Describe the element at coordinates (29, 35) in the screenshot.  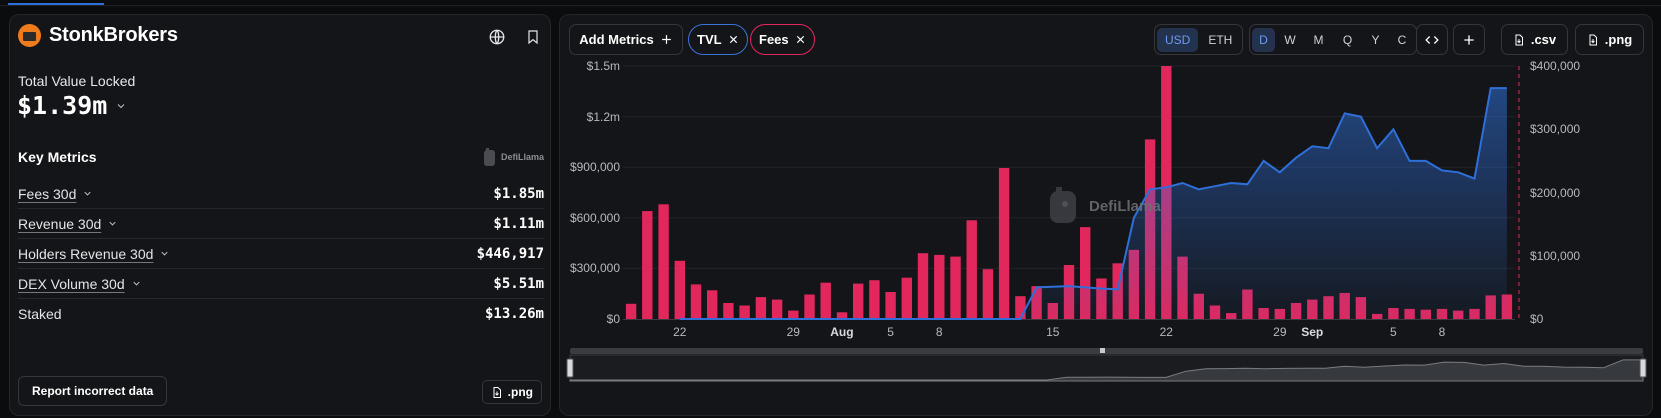
I see `protocol-logo-icon` at that location.